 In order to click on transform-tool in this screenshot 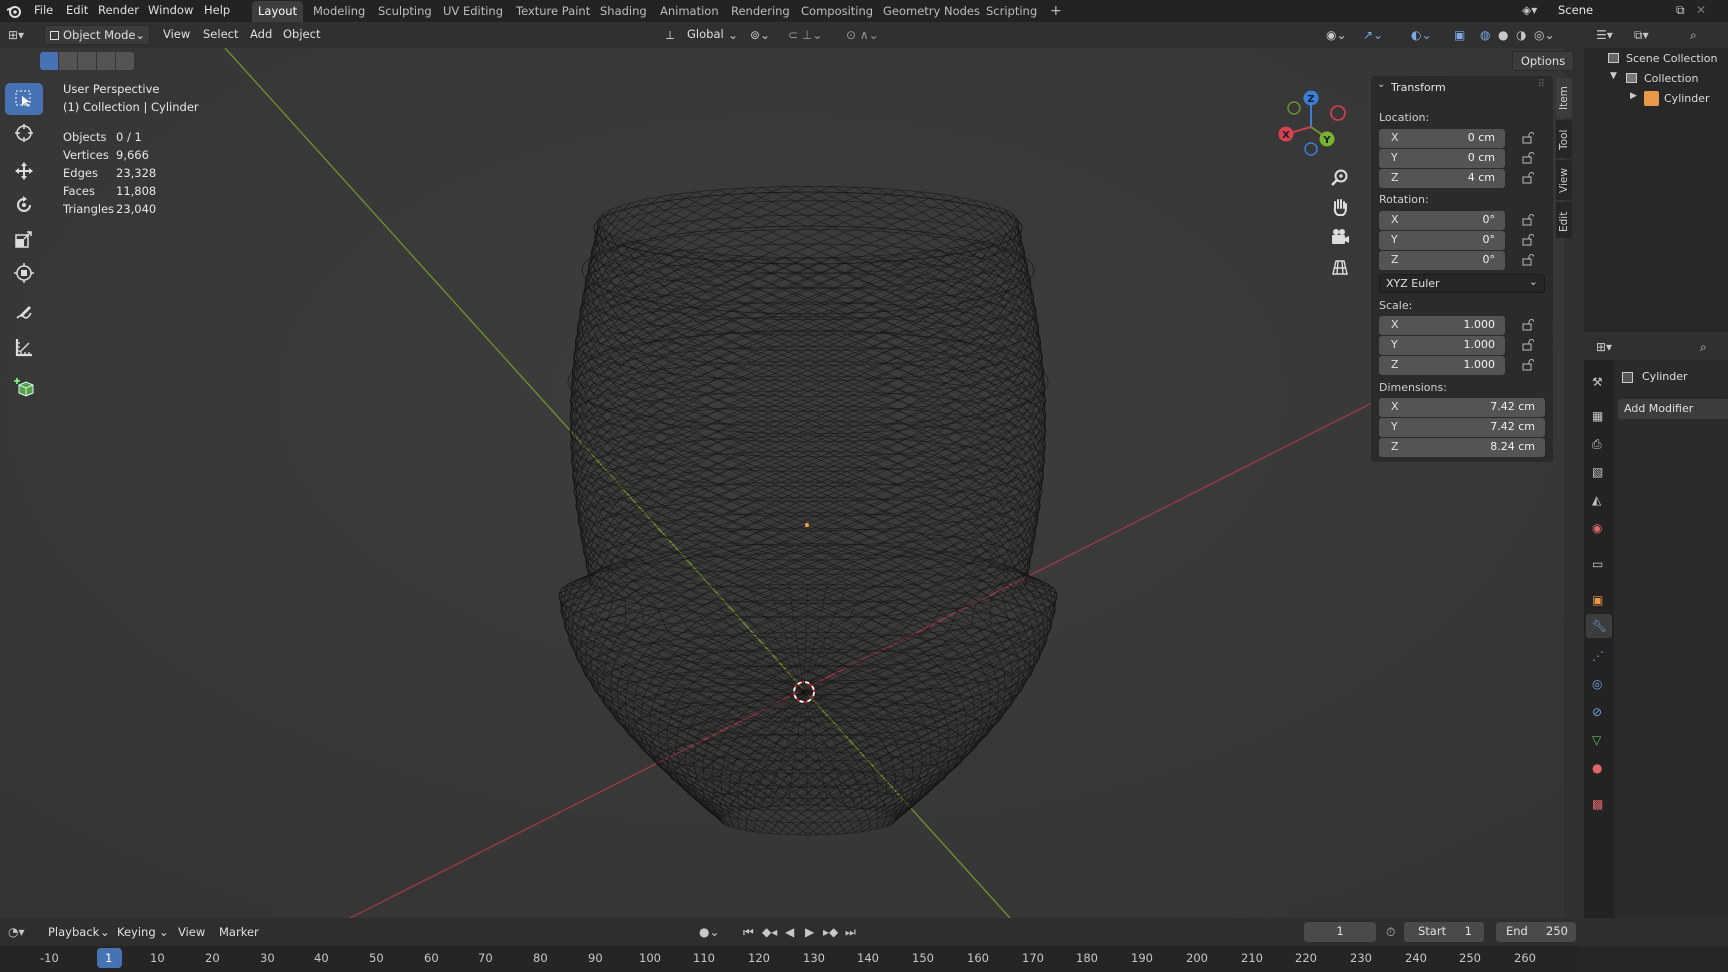, I will do `click(24, 273)`.